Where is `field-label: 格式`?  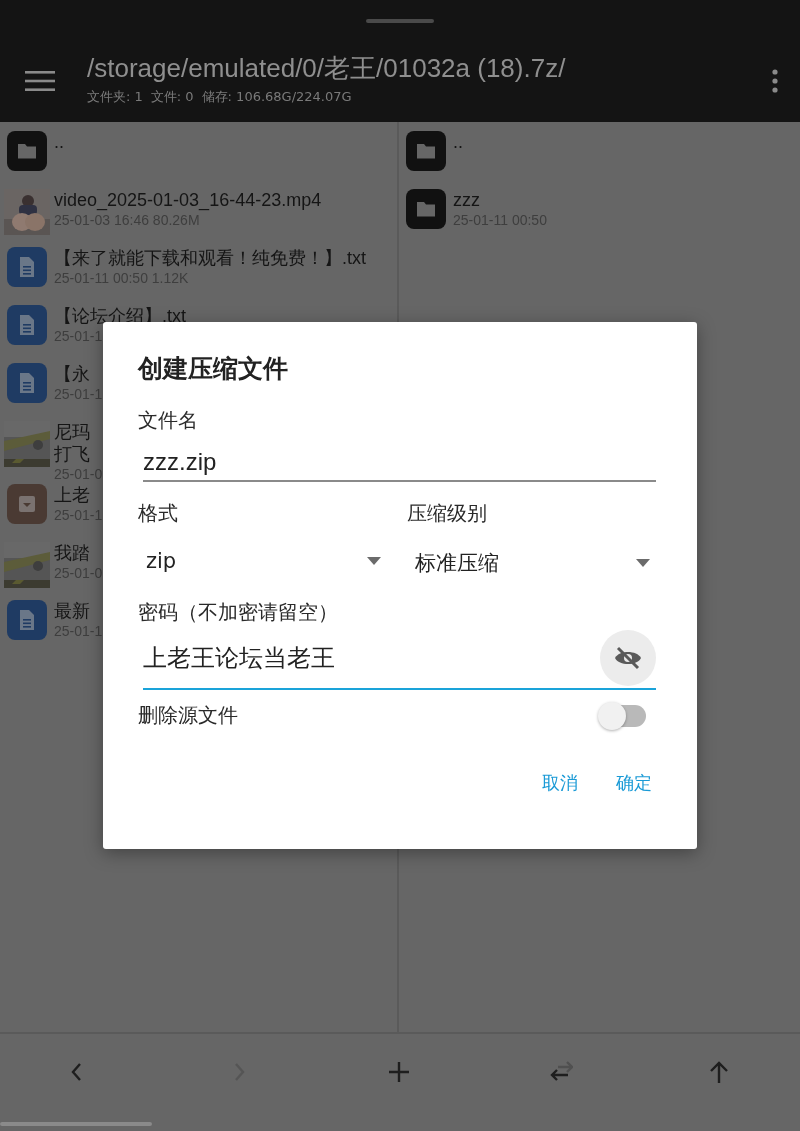 field-label: 格式 is located at coordinates (158, 513).